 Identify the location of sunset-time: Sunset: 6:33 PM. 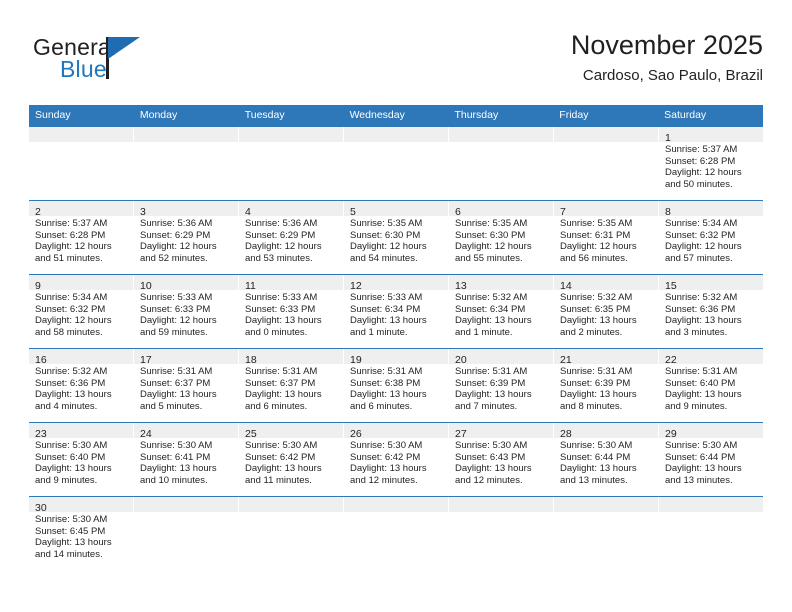
(175, 309).